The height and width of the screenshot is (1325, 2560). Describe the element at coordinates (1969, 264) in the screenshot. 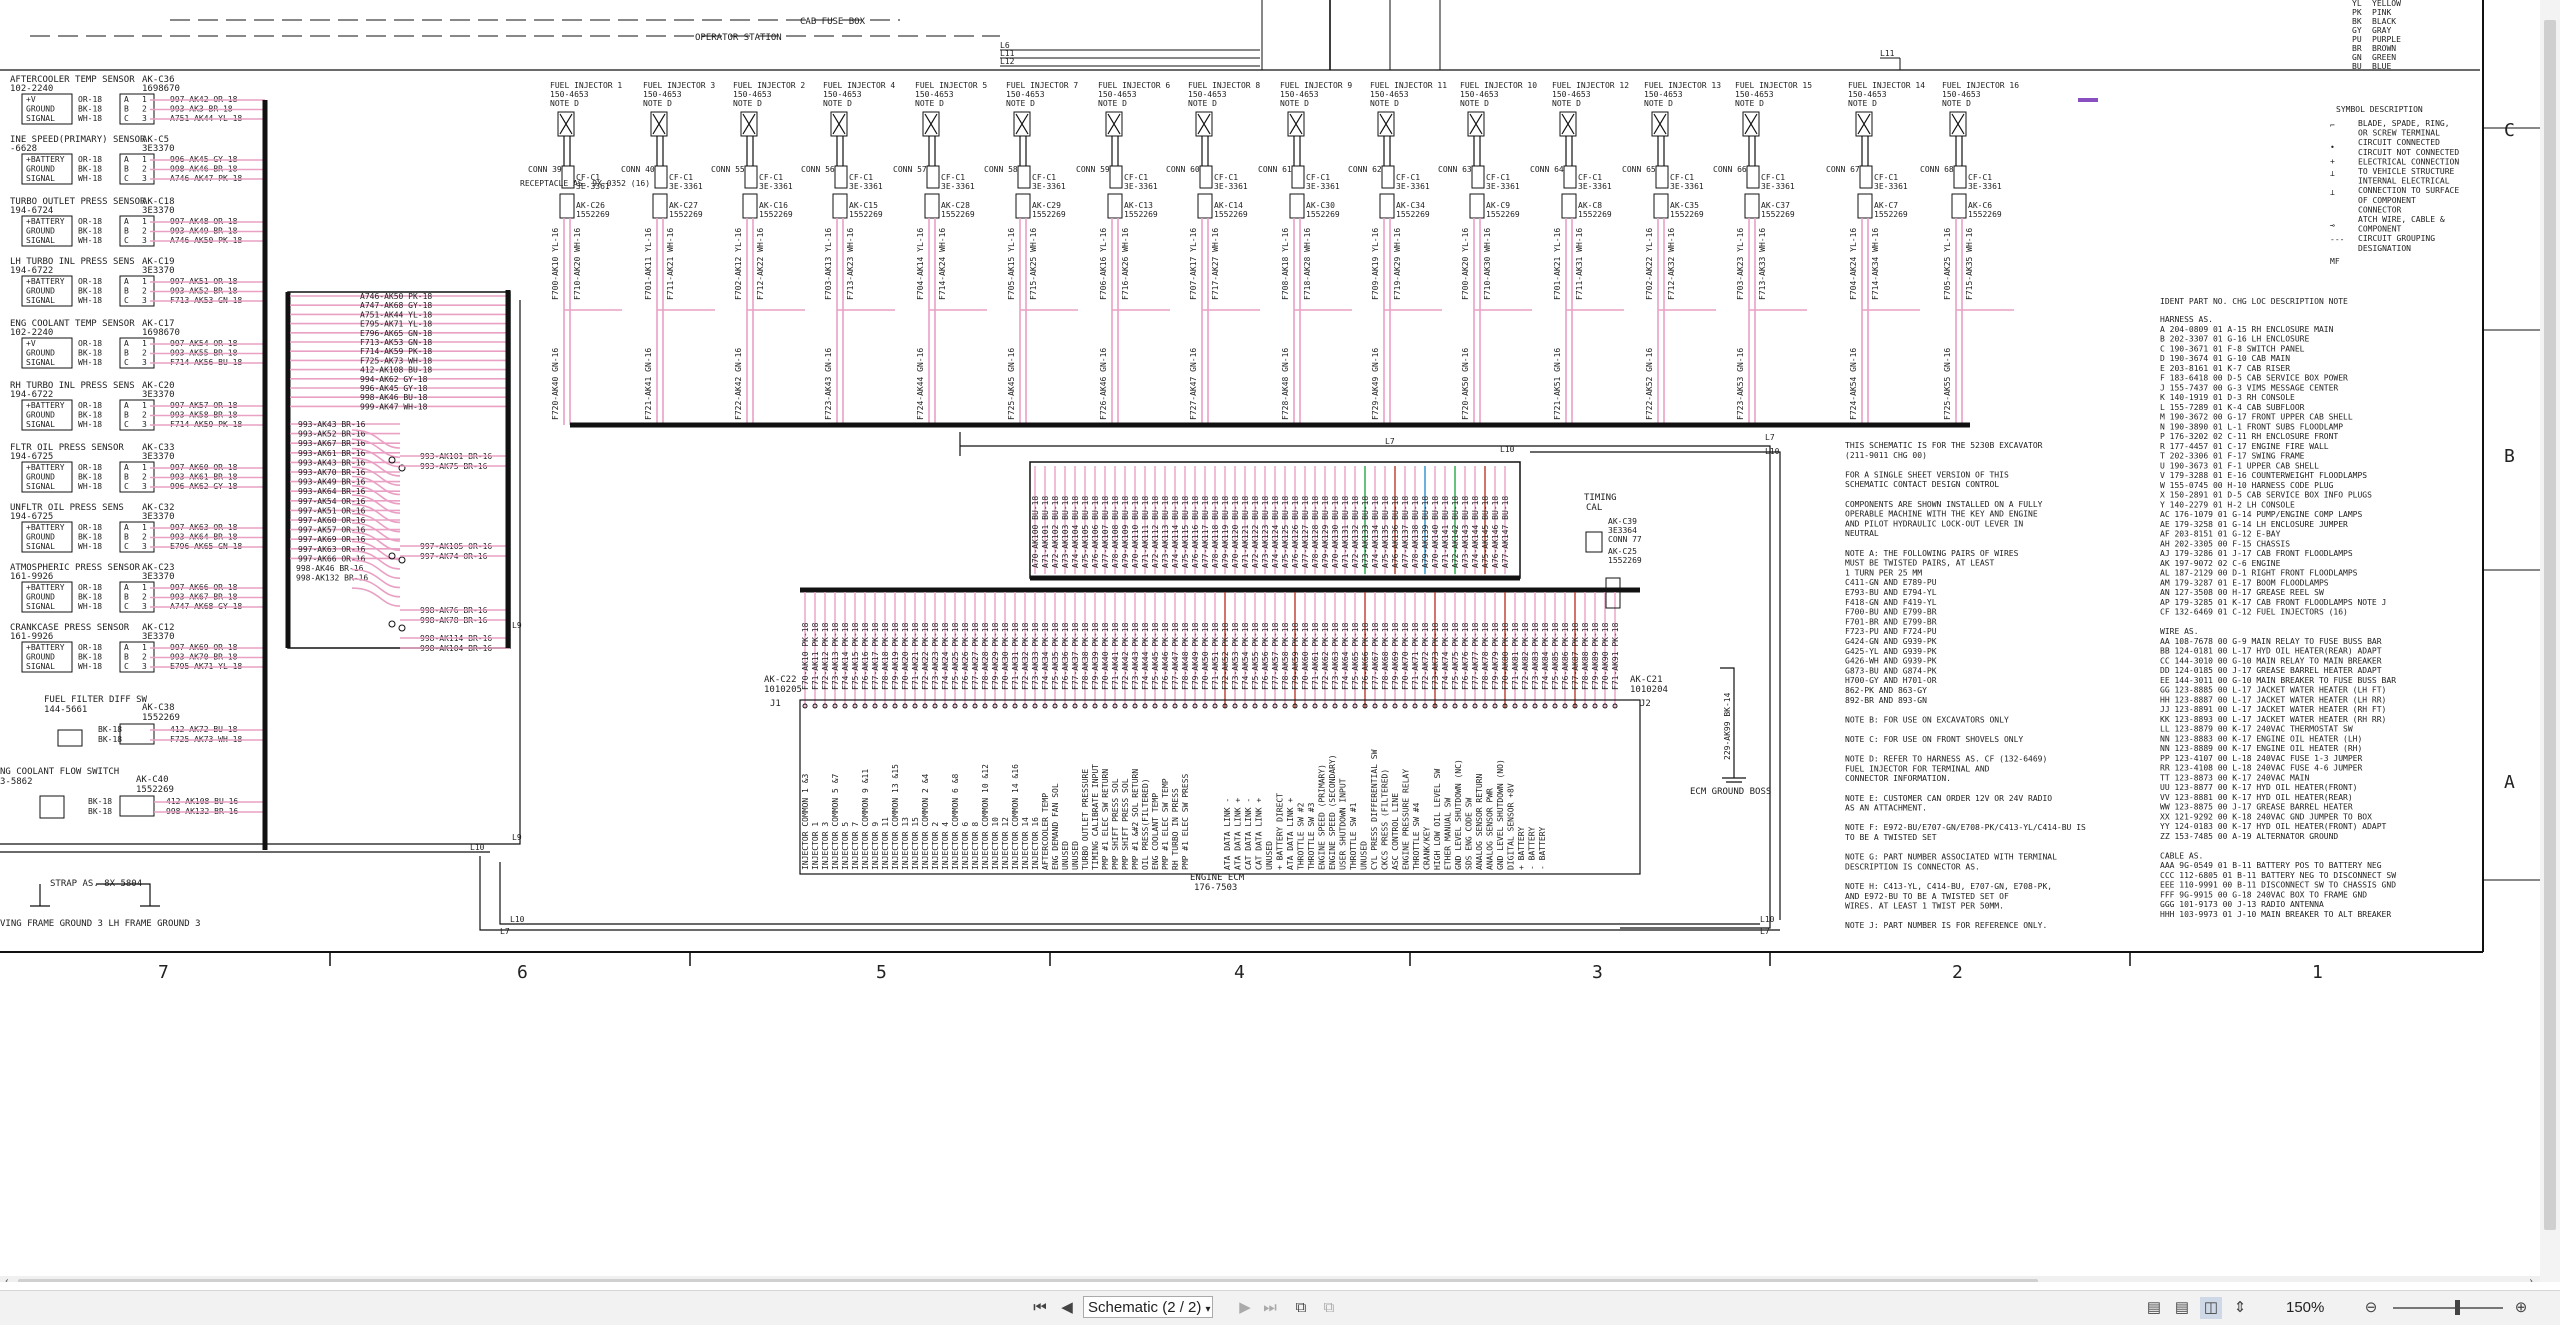

I see `injector-wire: F715-AK35 WH-16` at that location.